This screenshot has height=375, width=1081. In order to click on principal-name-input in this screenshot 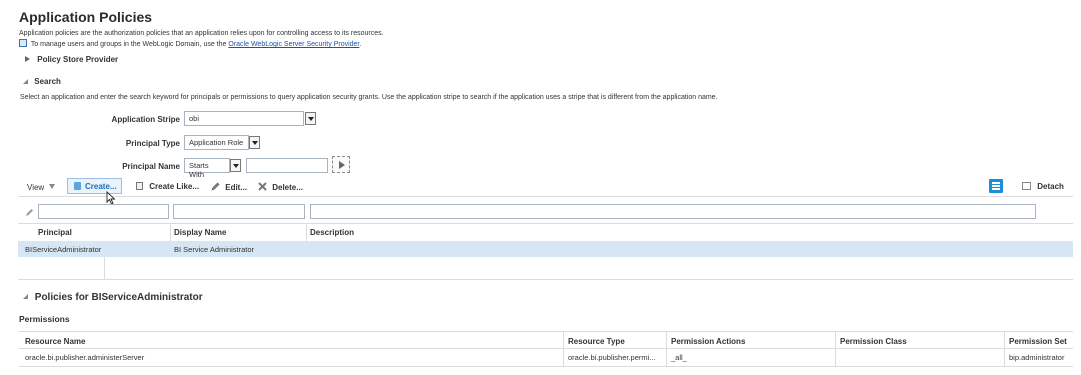, I will do `click(287, 165)`.